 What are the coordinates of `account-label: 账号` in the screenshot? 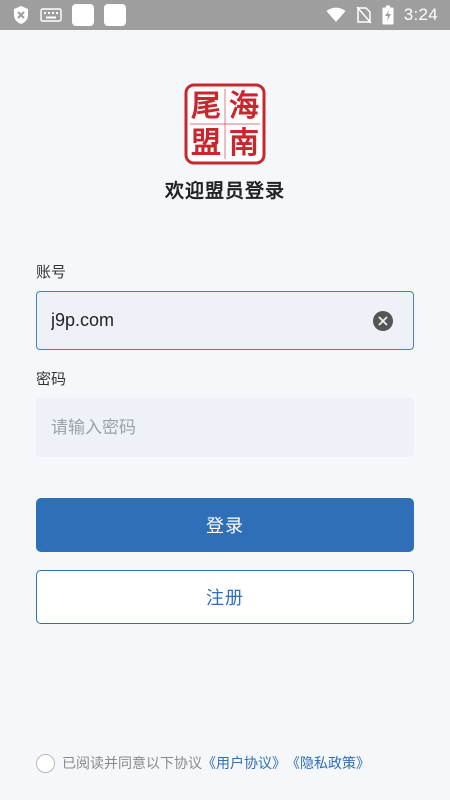 It's located at (51, 272).